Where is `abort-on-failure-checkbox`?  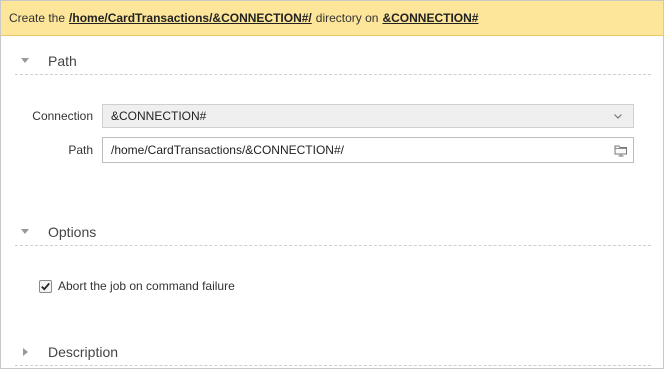
abort-on-failure-checkbox is located at coordinates (45, 286).